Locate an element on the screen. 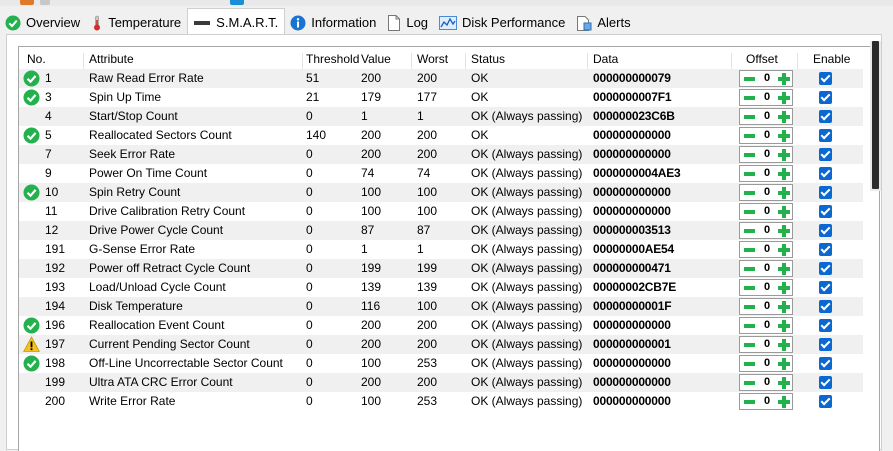 The width and height of the screenshot is (893, 451). header-no: No. is located at coordinates (36, 59).